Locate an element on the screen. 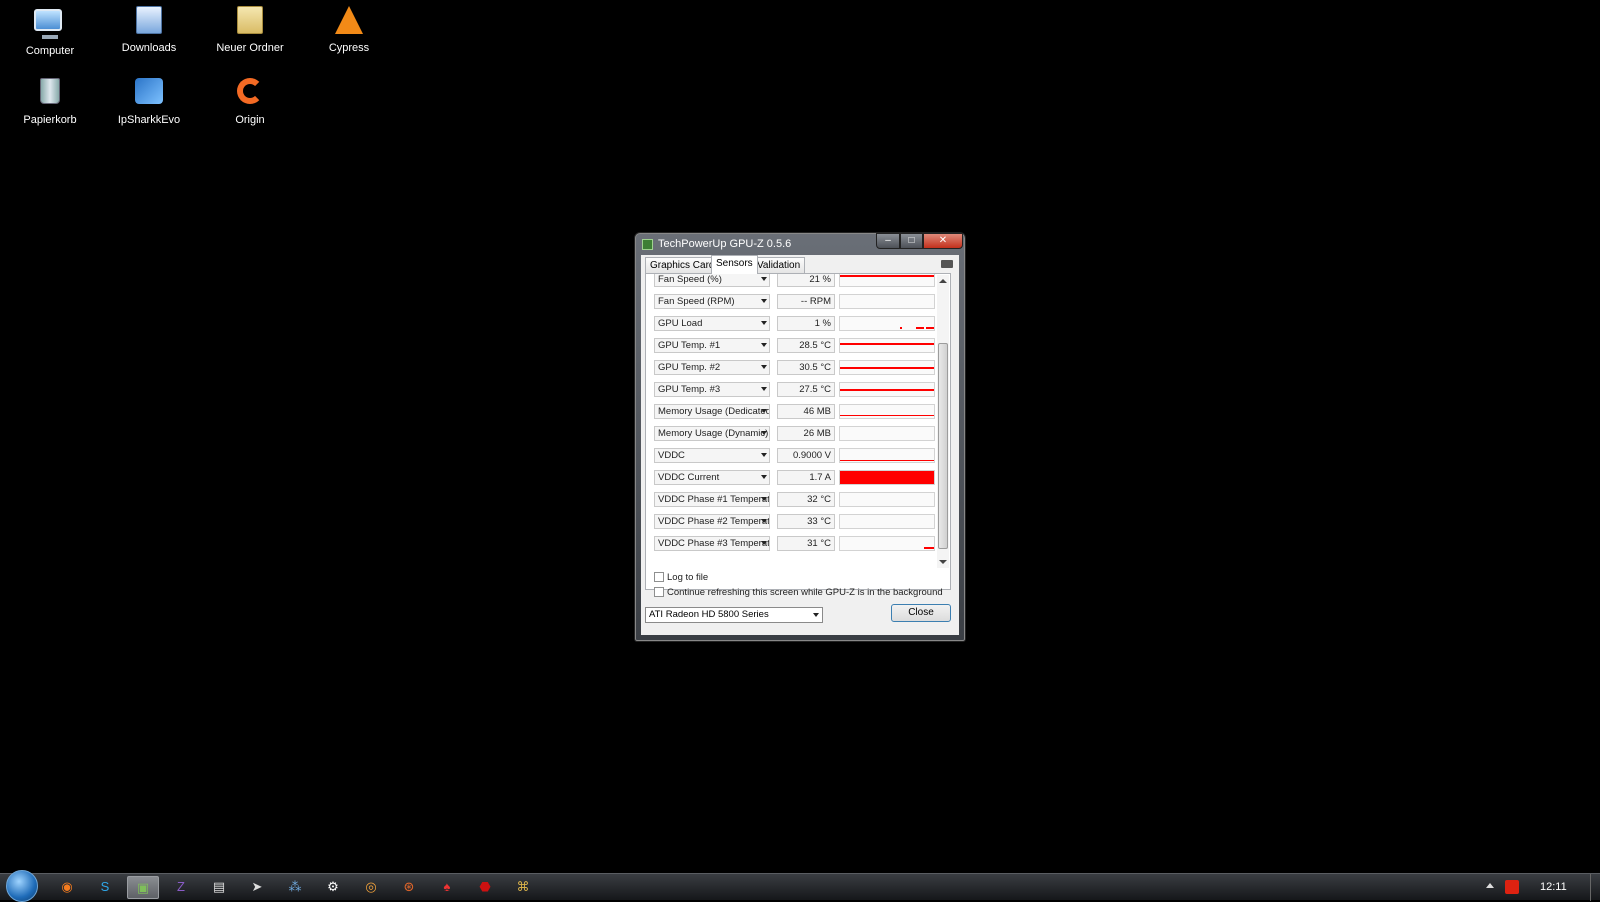  sensor-row: VDDC Current 1.7 A is located at coordinates (792, 479).